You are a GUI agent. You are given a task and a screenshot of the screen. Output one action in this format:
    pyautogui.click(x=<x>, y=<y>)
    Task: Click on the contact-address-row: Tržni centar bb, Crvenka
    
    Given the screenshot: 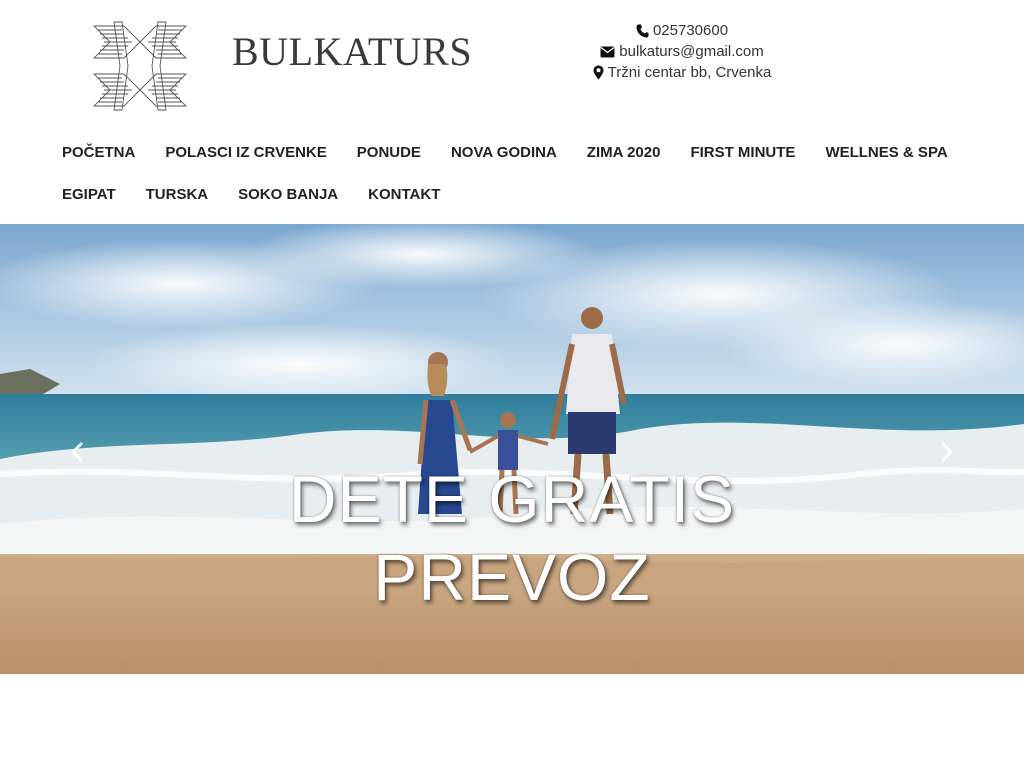 What is the action you would take?
    pyautogui.click(x=682, y=72)
    